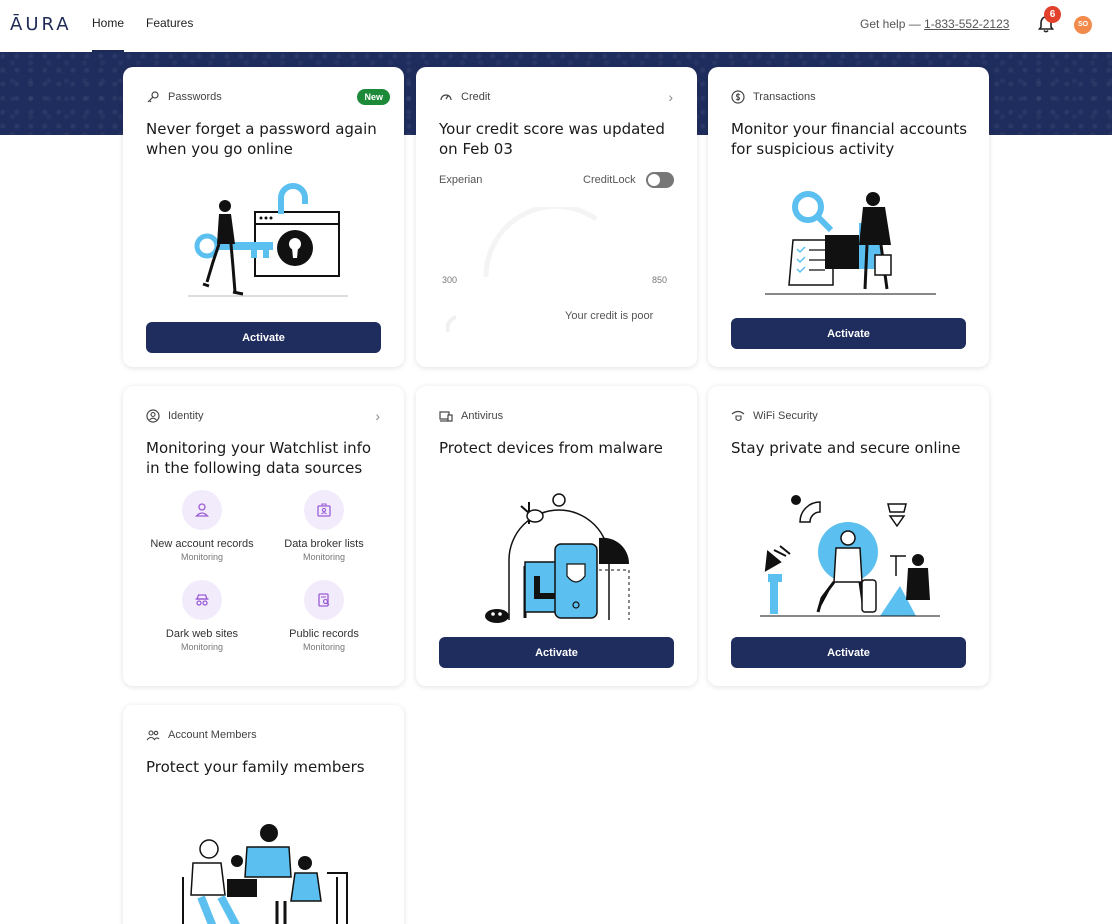  What do you see at coordinates (785, 416) in the screenshot?
I see `card-label: WiFi Security` at bounding box center [785, 416].